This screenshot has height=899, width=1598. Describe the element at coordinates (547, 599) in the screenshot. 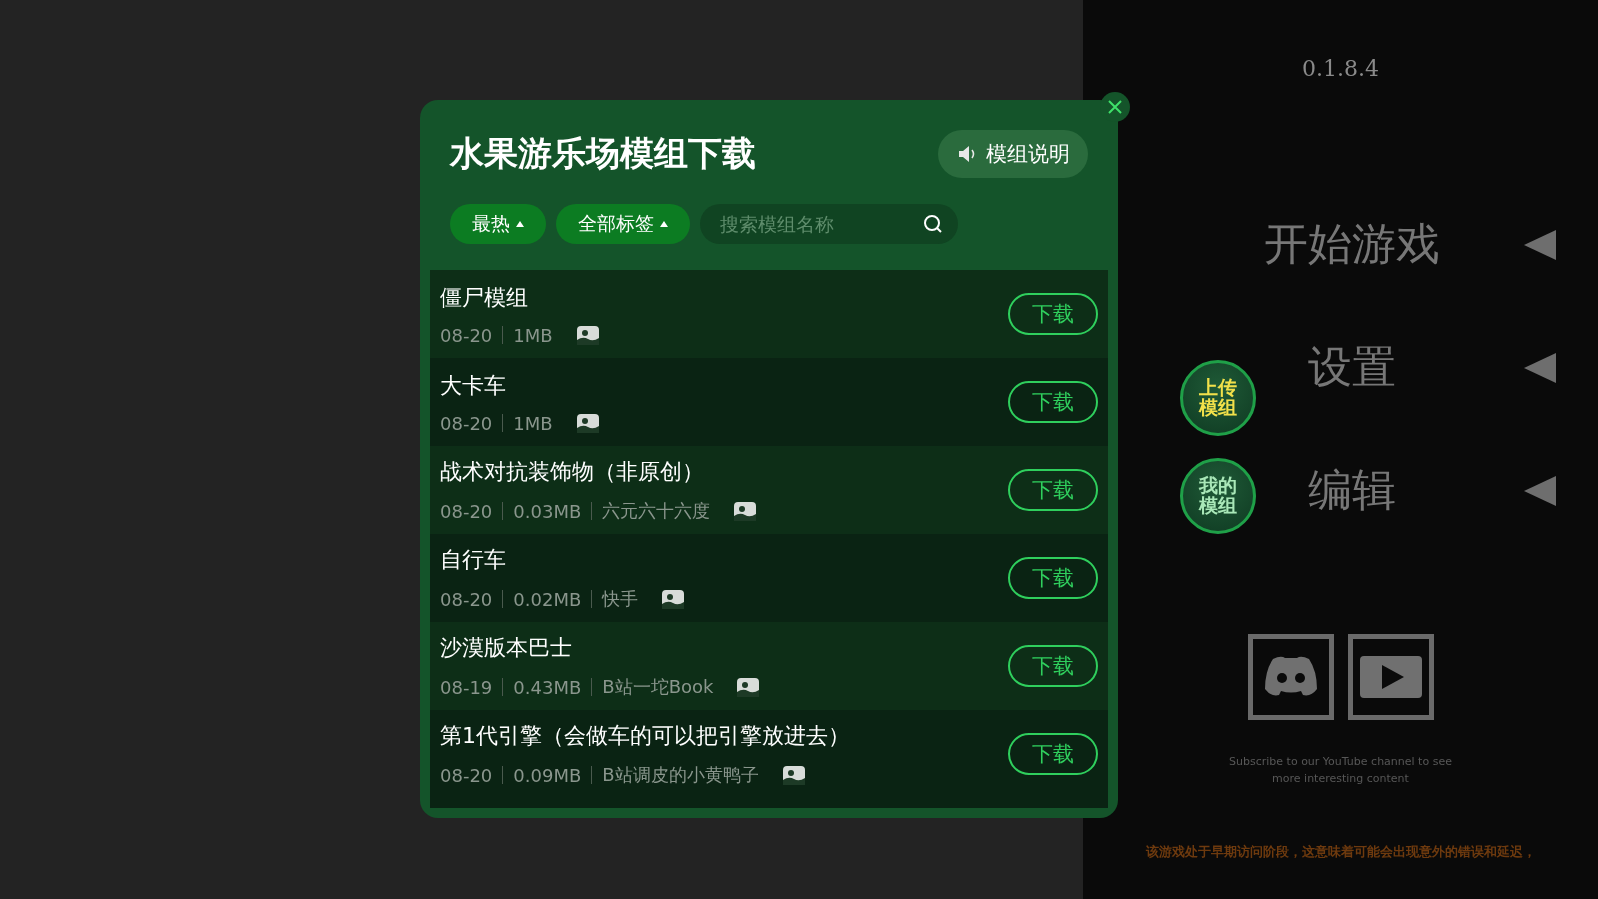

I see `mod-size: 0.02MB` at that location.